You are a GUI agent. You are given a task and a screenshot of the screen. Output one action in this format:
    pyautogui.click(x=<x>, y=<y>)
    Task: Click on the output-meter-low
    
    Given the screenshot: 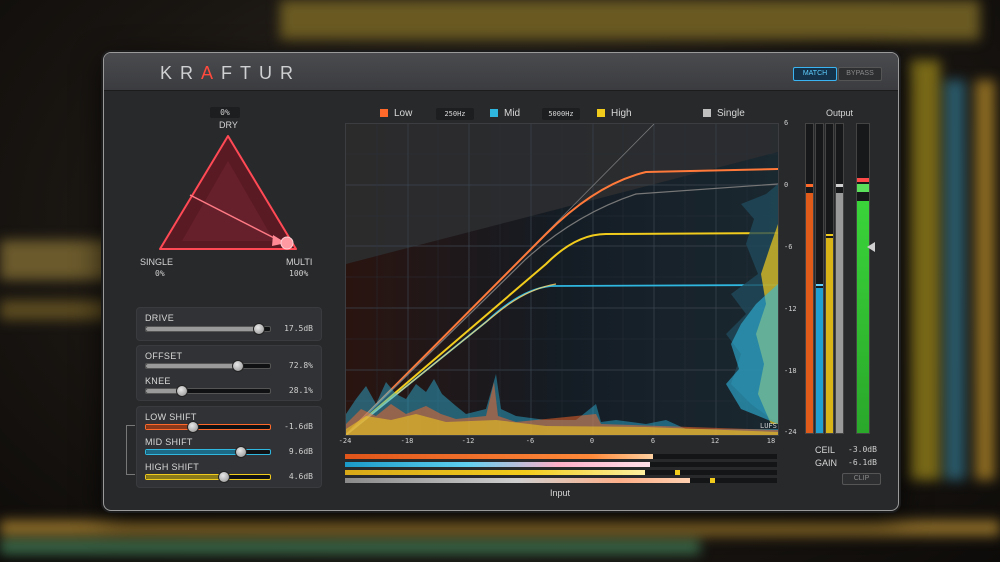 What is the action you would take?
    pyautogui.click(x=809, y=278)
    